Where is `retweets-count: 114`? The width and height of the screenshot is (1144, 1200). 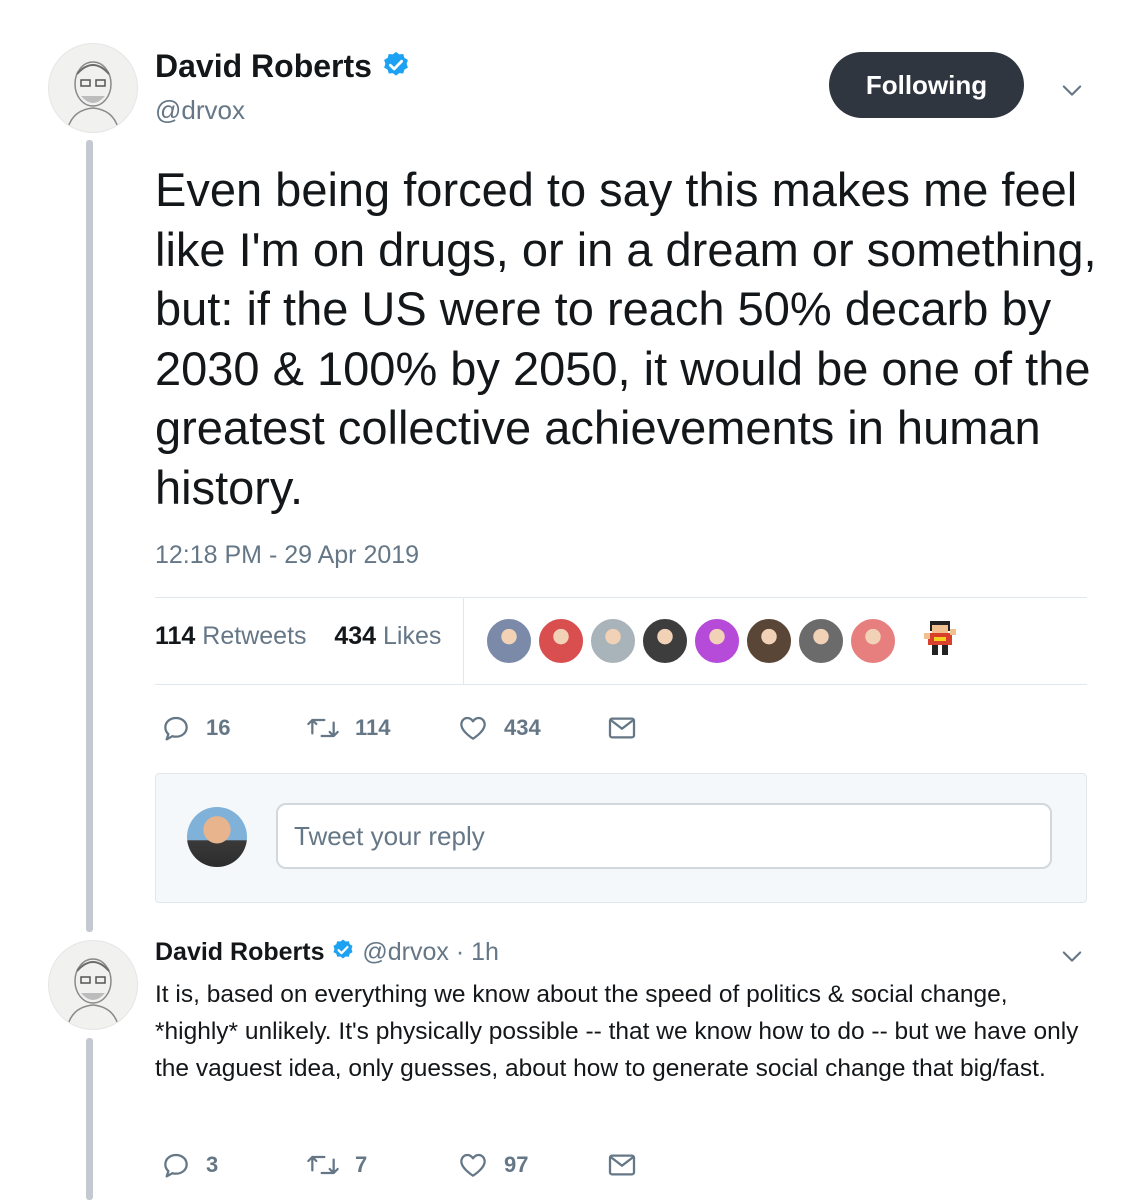
retweets-count: 114 is located at coordinates (175, 636).